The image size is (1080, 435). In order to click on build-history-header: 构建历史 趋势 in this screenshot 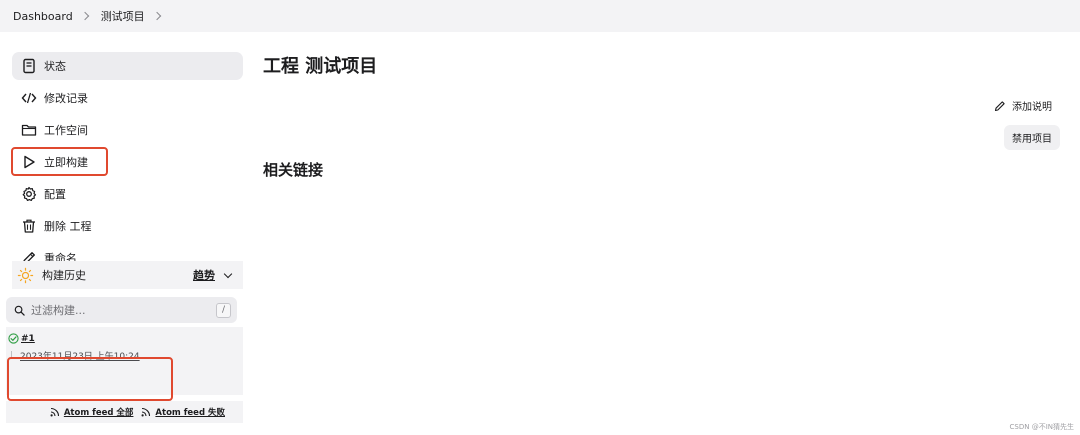, I will do `click(127, 275)`.